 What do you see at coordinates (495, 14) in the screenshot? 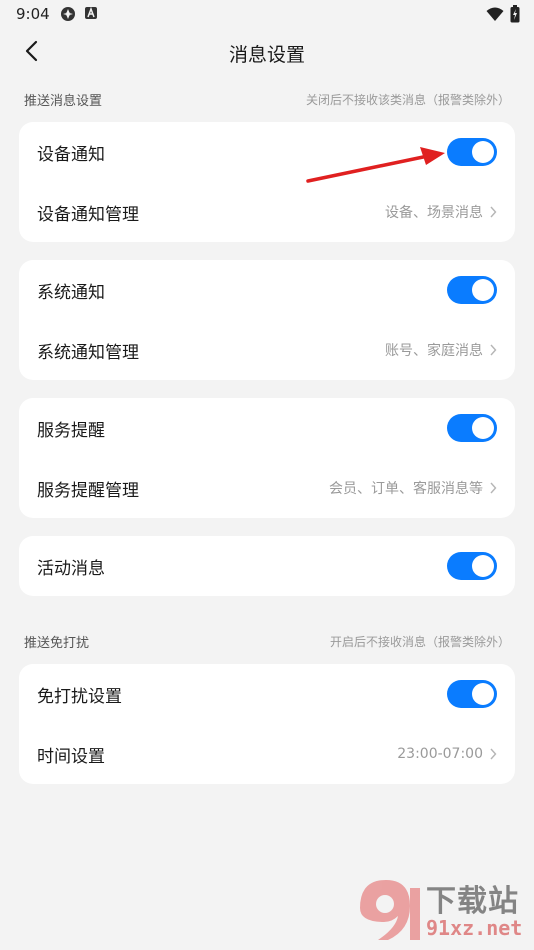
I see `wifi-icon` at bounding box center [495, 14].